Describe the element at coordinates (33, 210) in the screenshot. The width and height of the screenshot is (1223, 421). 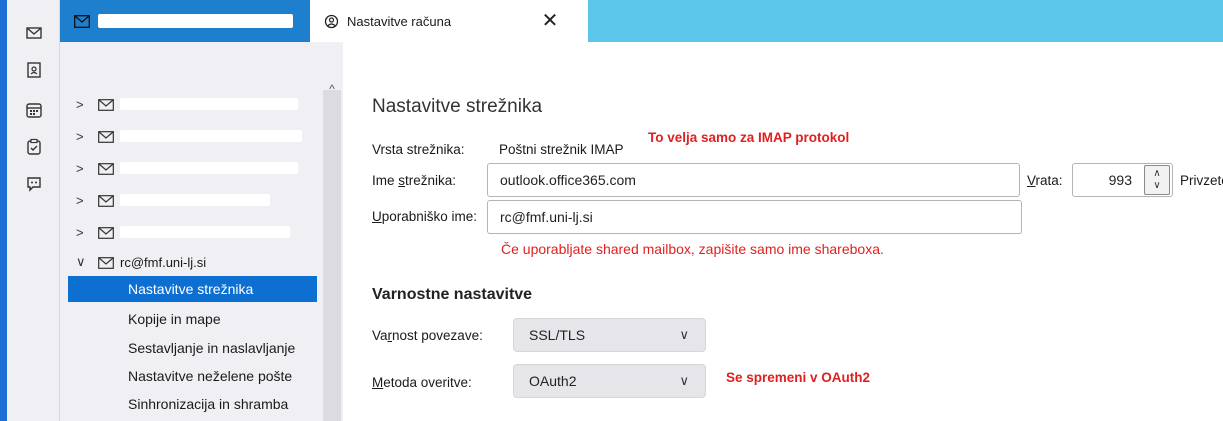
I see `spaces-toolbar` at that location.